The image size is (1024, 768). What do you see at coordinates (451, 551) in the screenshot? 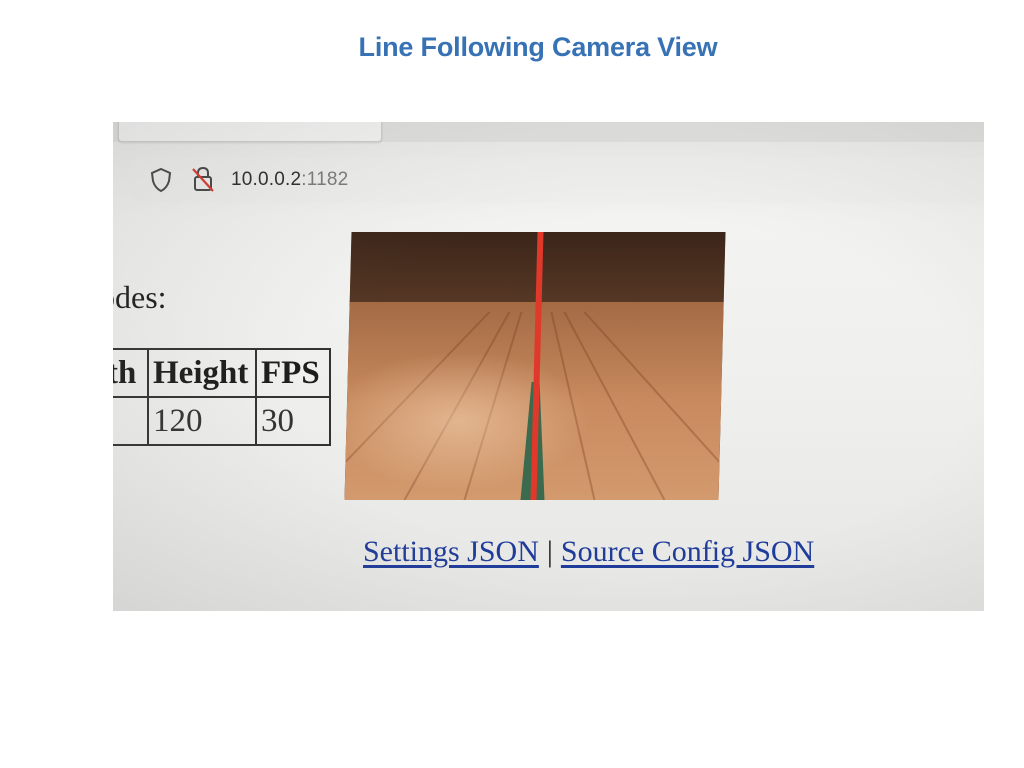
I see `settings-json-link: Settings JSON` at bounding box center [451, 551].